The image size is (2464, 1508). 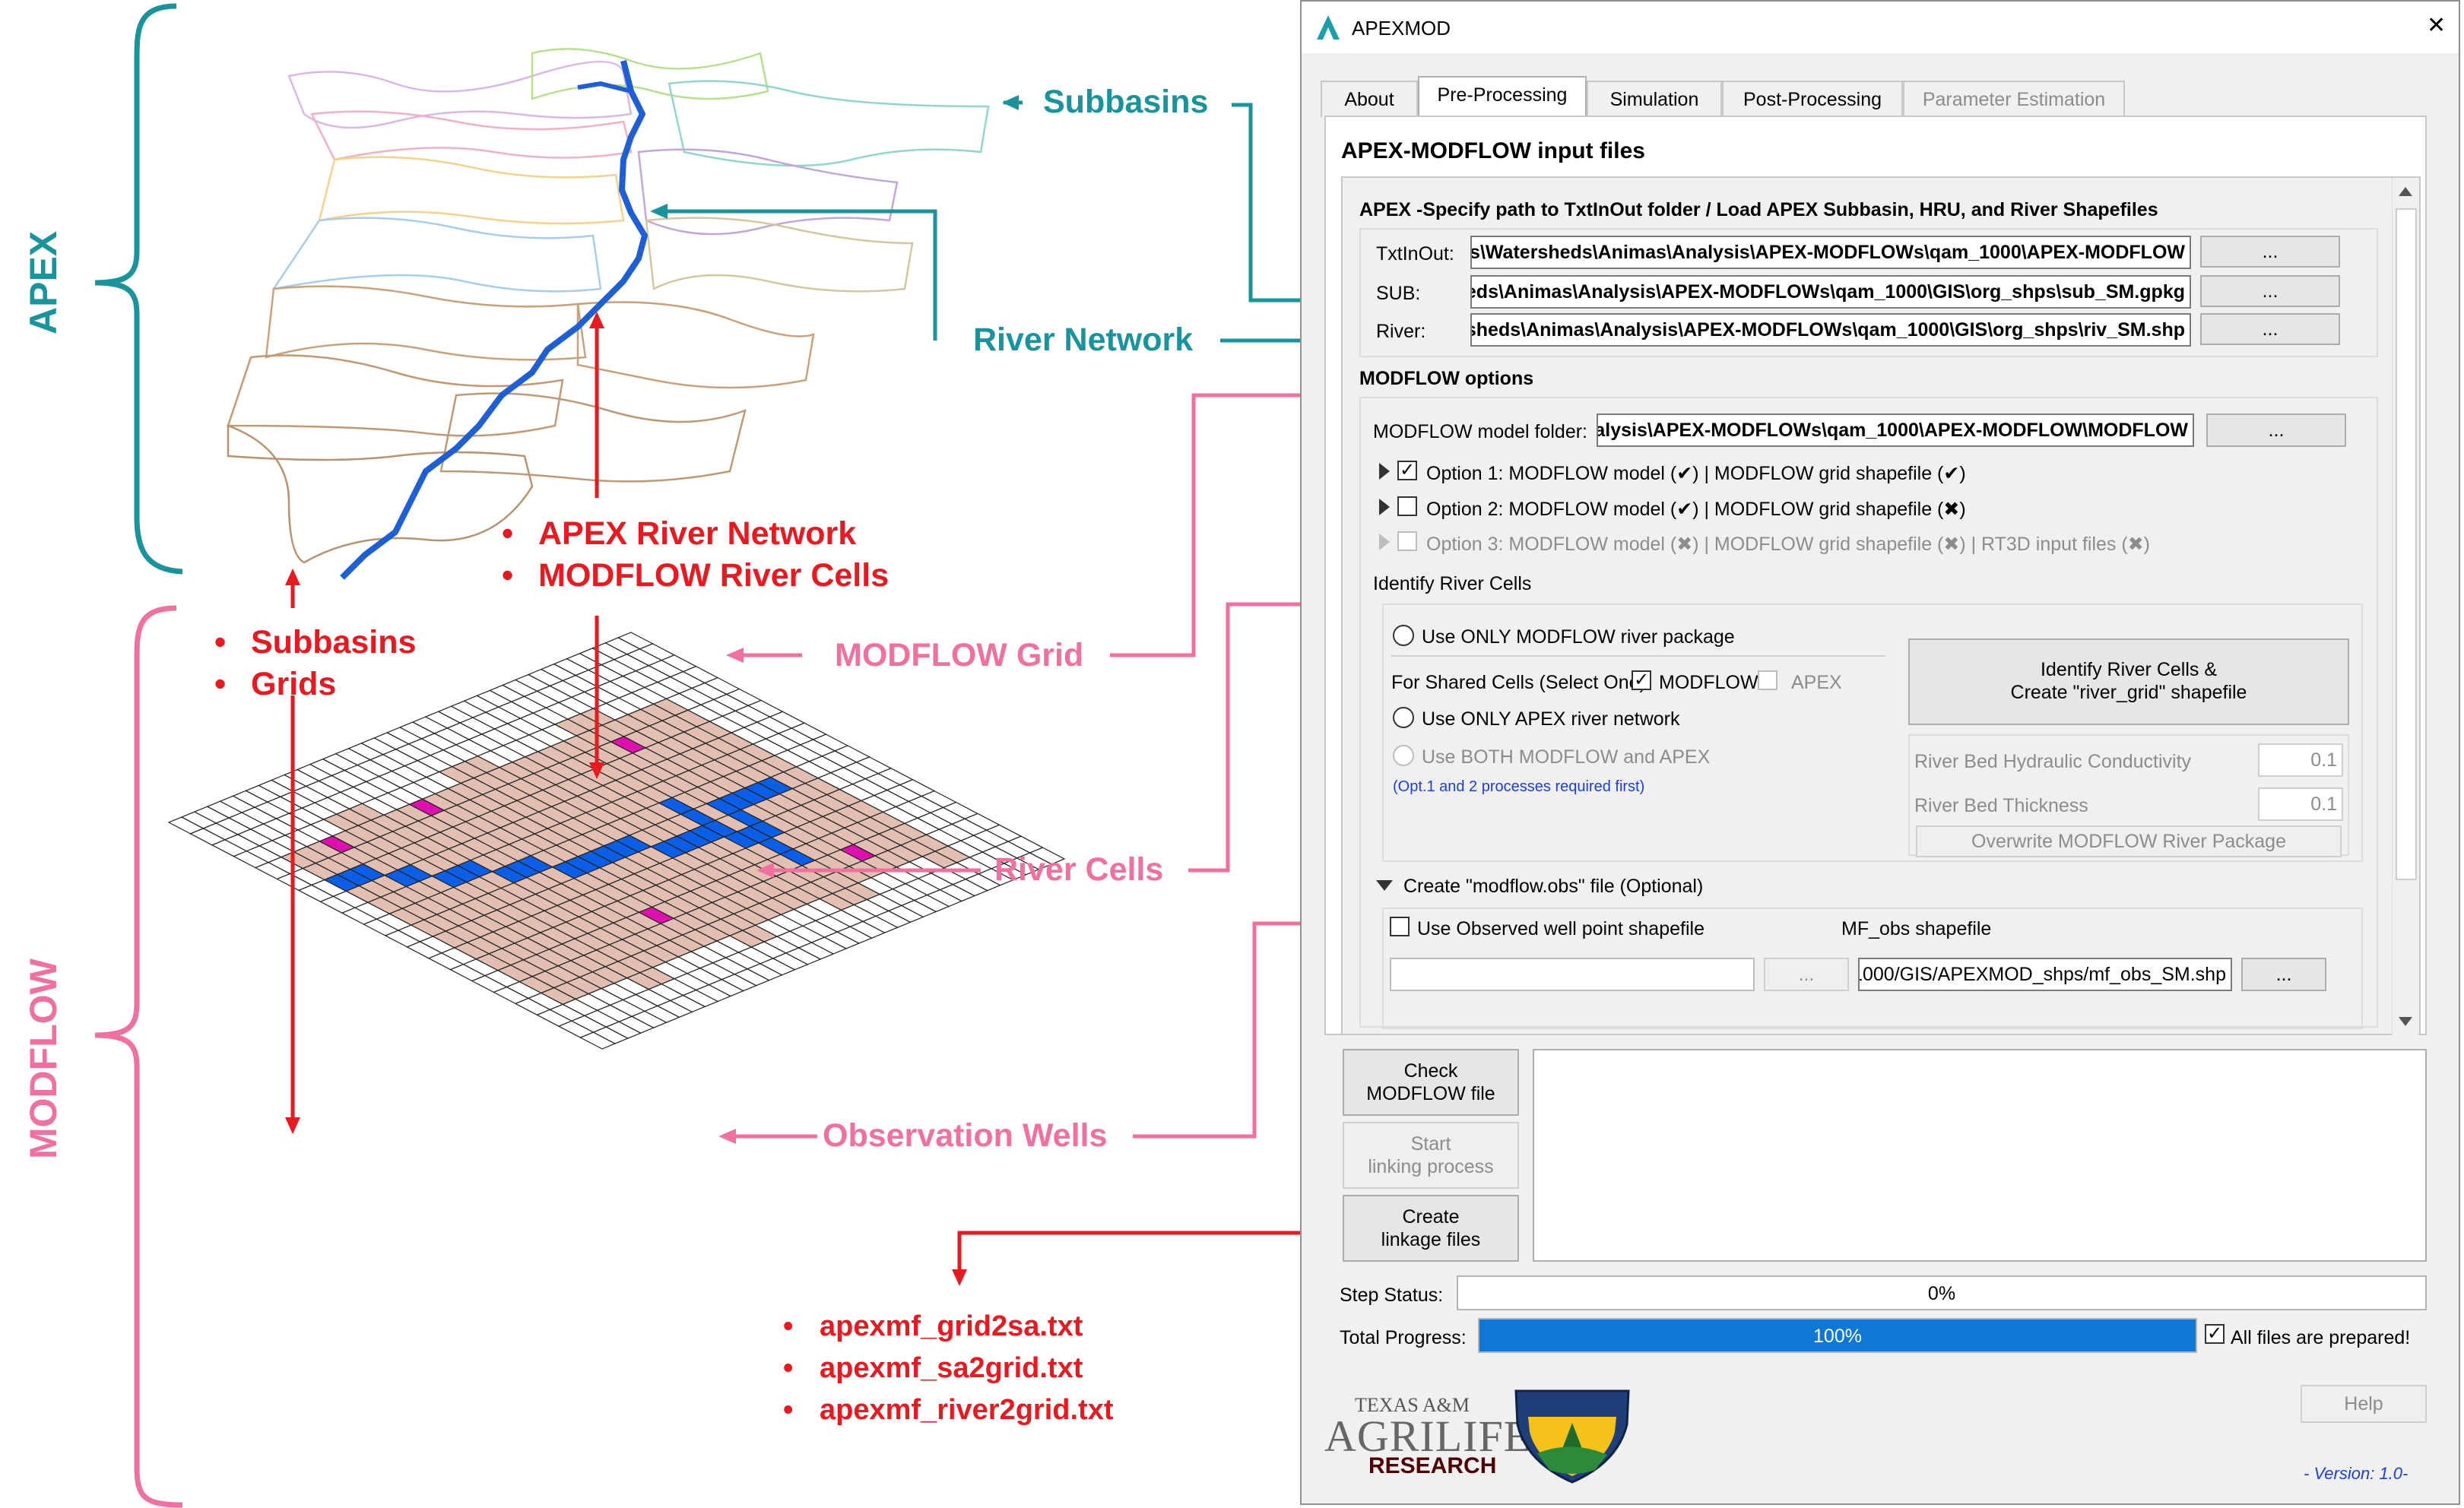 I want to click on apex-brace, so click(x=138, y=289).